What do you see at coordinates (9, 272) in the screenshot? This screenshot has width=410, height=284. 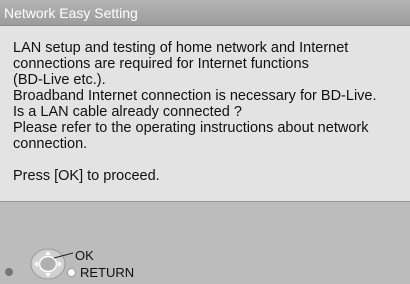 I see `red-button-icon` at bounding box center [9, 272].